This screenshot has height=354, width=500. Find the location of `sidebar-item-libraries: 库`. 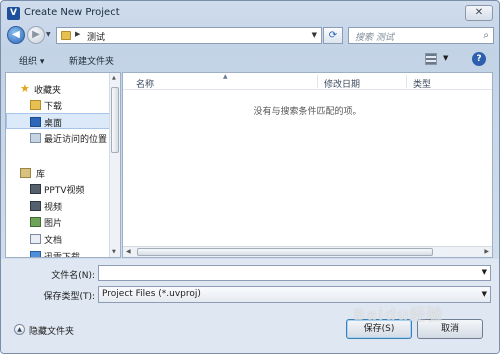

sidebar-item-libraries: 库 is located at coordinates (58, 173).